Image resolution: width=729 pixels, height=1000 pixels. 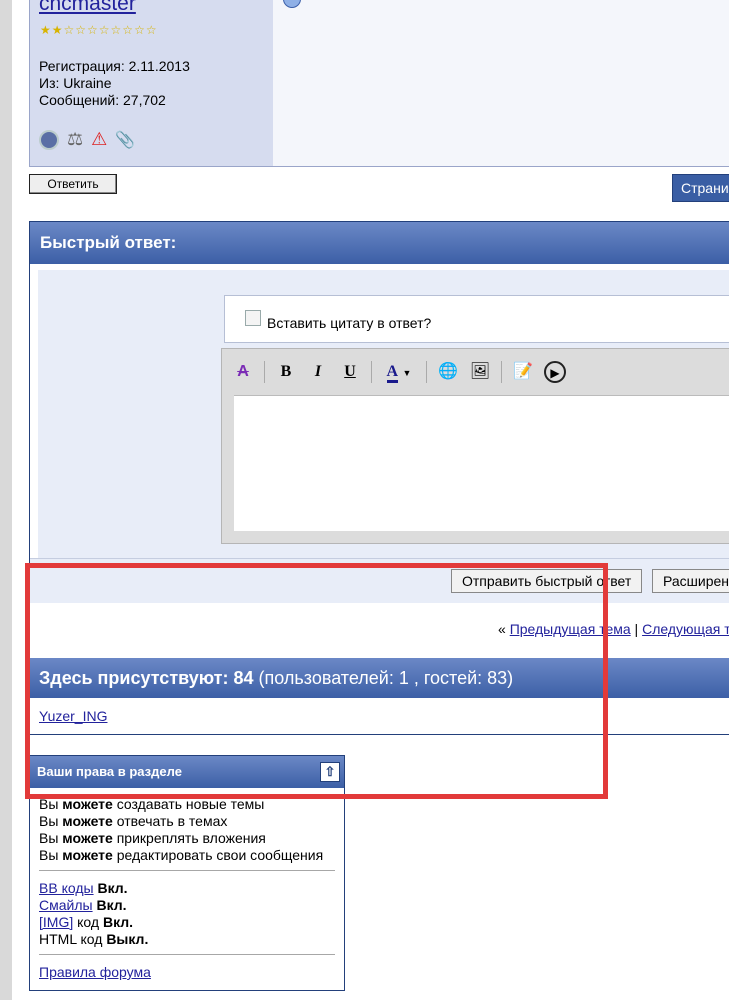 What do you see at coordinates (99, 30) in the screenshot?
I see `reputation-stars: ★★☆☆☆☆☆☆☆☆` at bounding box center [99, 30].